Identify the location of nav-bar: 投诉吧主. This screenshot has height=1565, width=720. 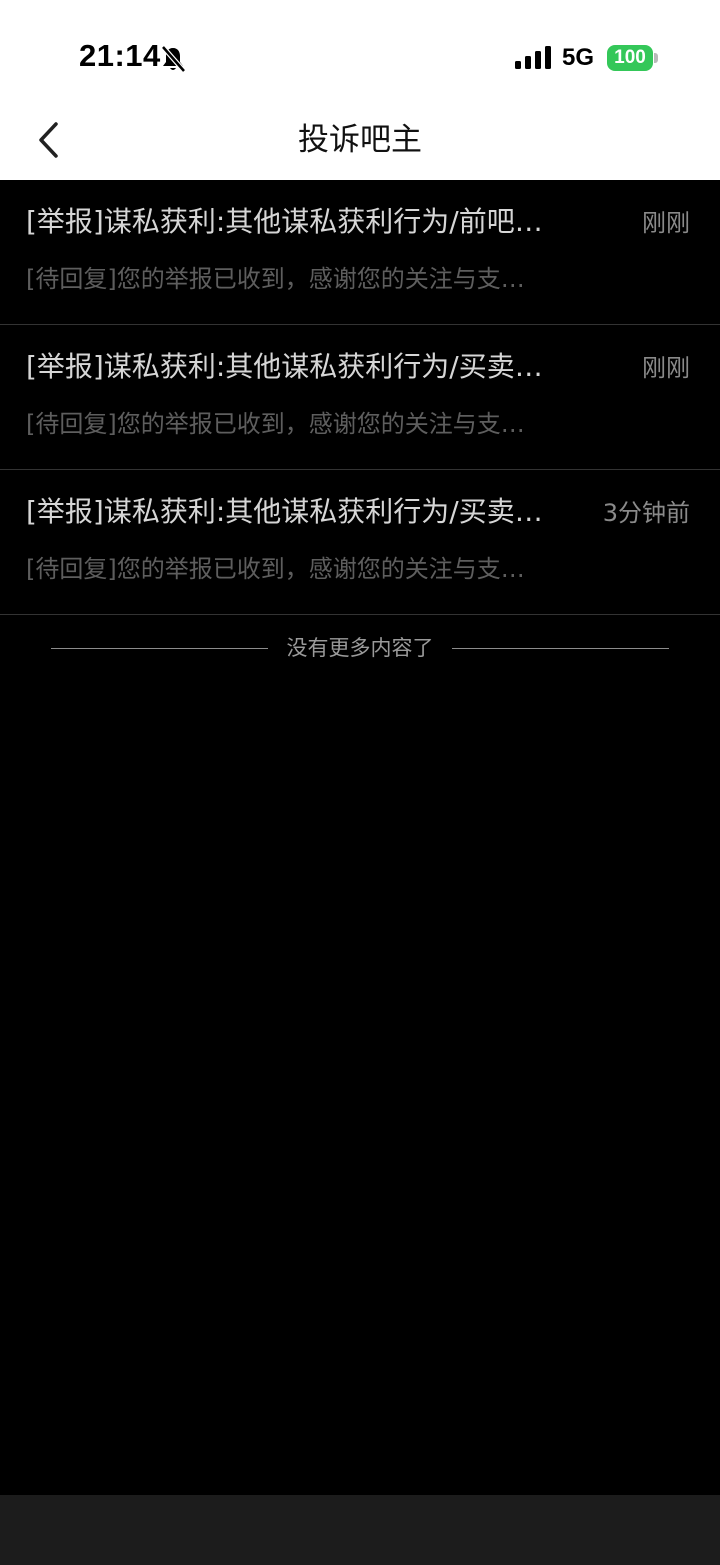
(360, 140).